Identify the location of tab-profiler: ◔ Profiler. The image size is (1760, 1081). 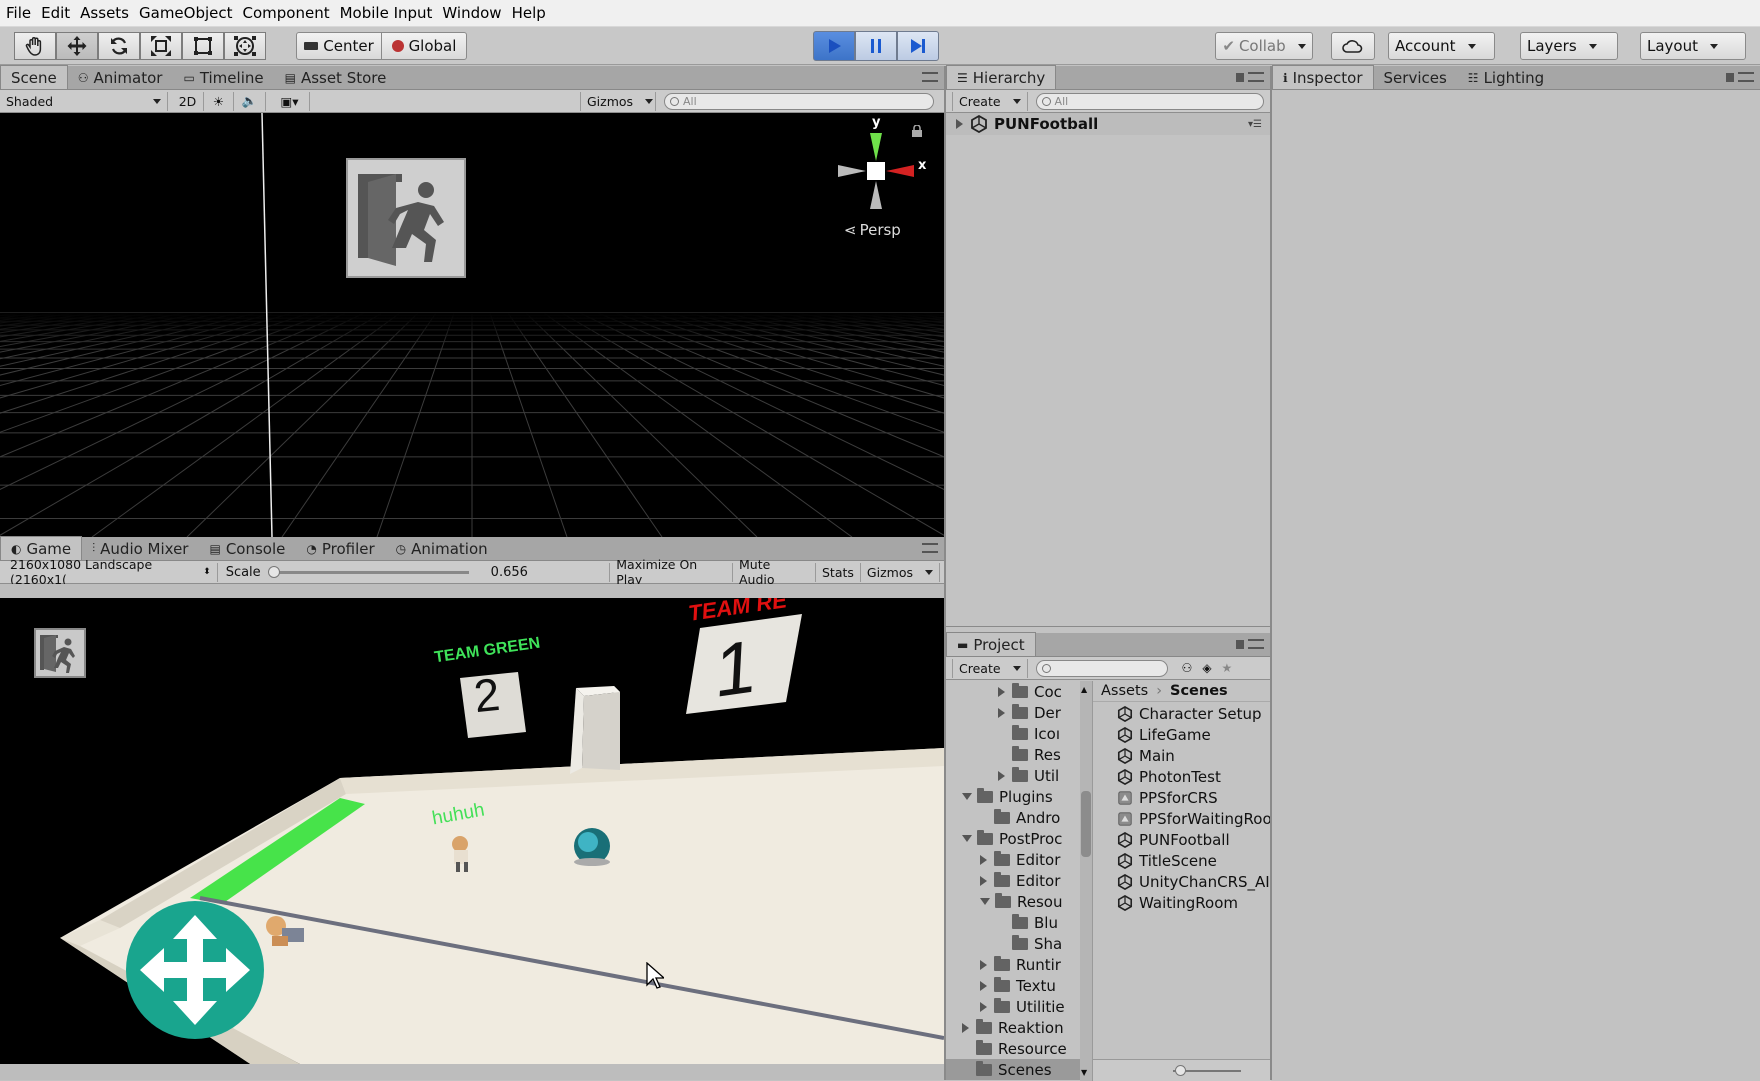
(340, 548).